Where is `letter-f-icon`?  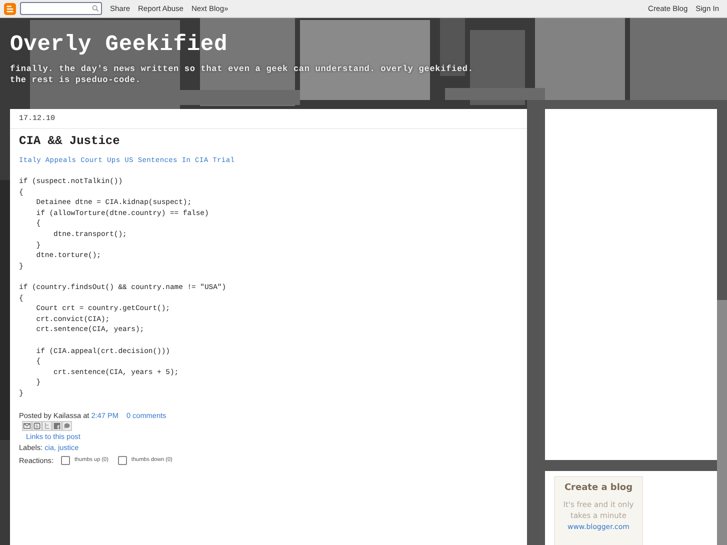 letter-f-icon is located at coordinates (57, 426).